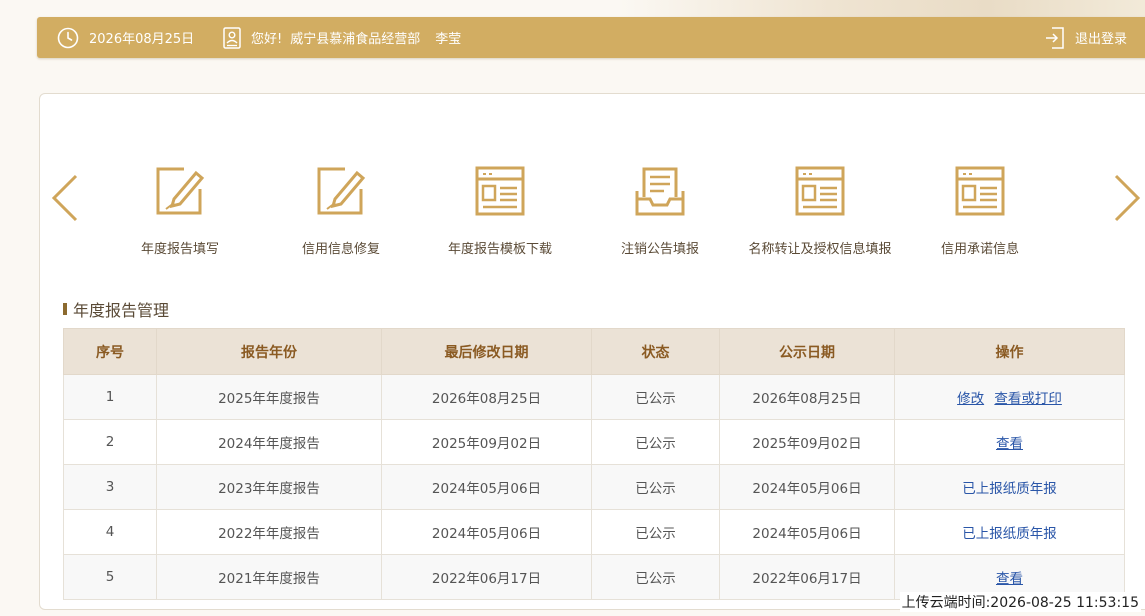 Image resolution: width=1145 pixels, height=616 pixels. What do you see at coordinates (448, 39) in the screenshot?
I see `user-name: 李莹` at bounding box center [448, 39].